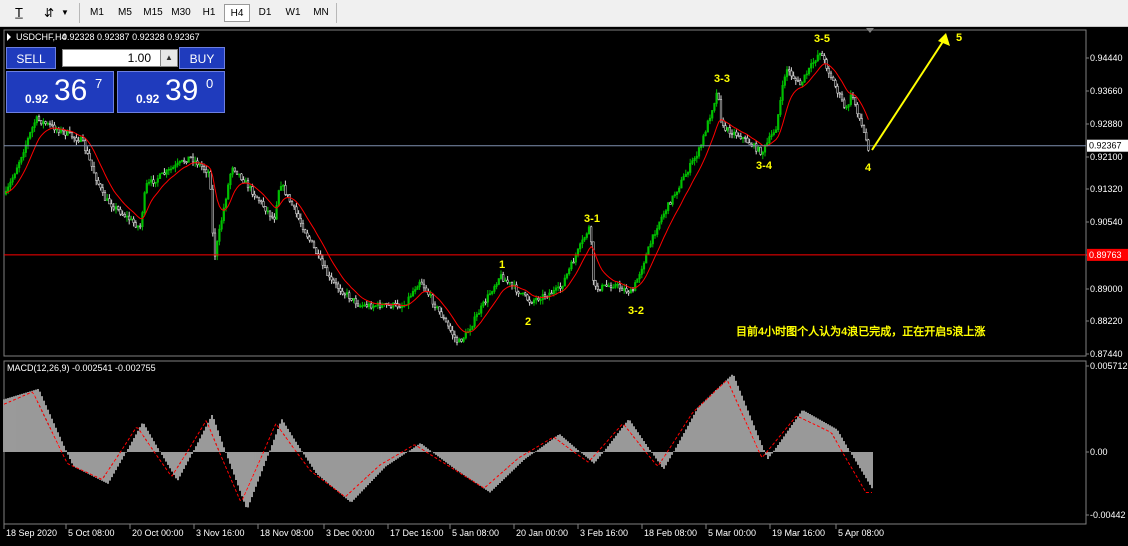 Image resolution: width=1128 pixels, height=546 pixels. Describe the element at coordinates (19, 13) in the screenshot. I see `text-tool-icon: T̲` at that location.